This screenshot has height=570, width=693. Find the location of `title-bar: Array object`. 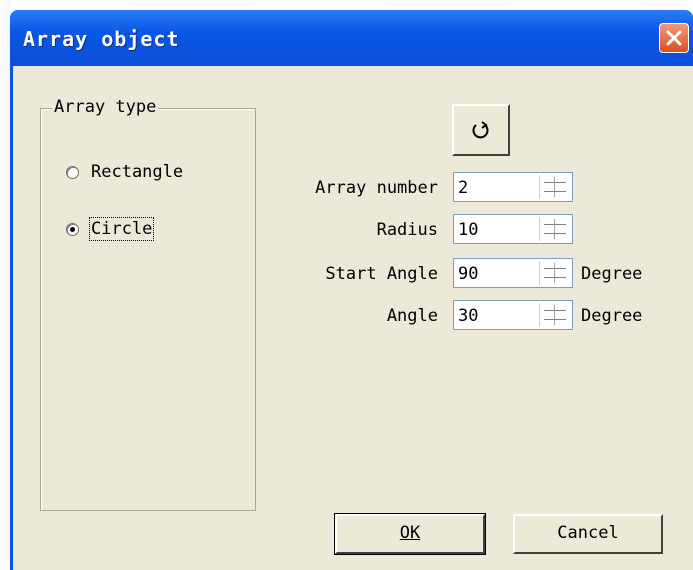

title-bar: Array object is located at coordinates (351, 38).